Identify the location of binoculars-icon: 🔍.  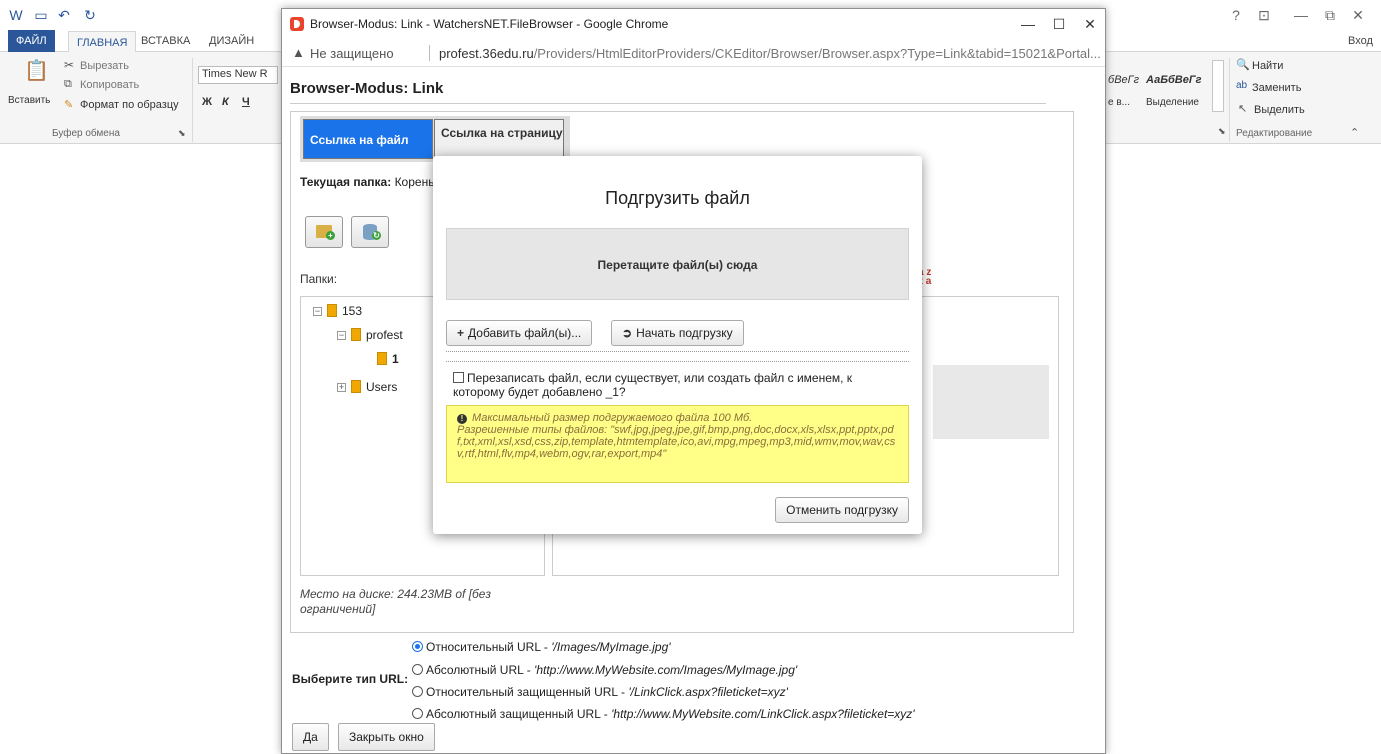
(1243, 64).